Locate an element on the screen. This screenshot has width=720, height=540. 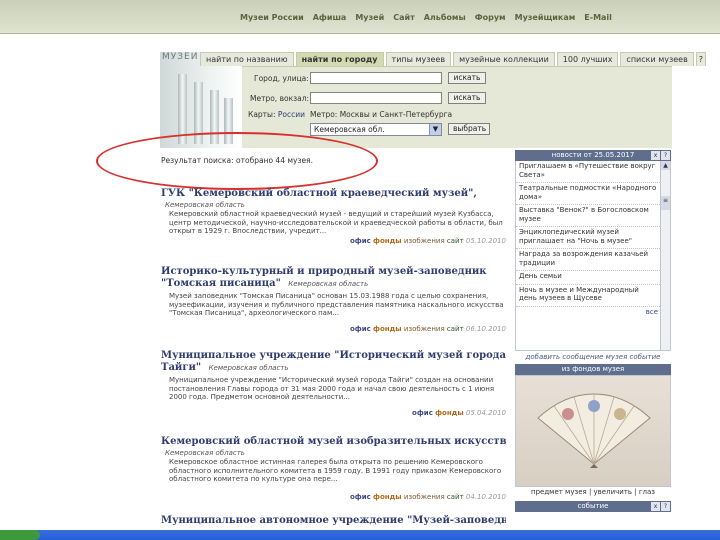
tab-museum-lists: списки музеев is located at coordinates (657, 59).